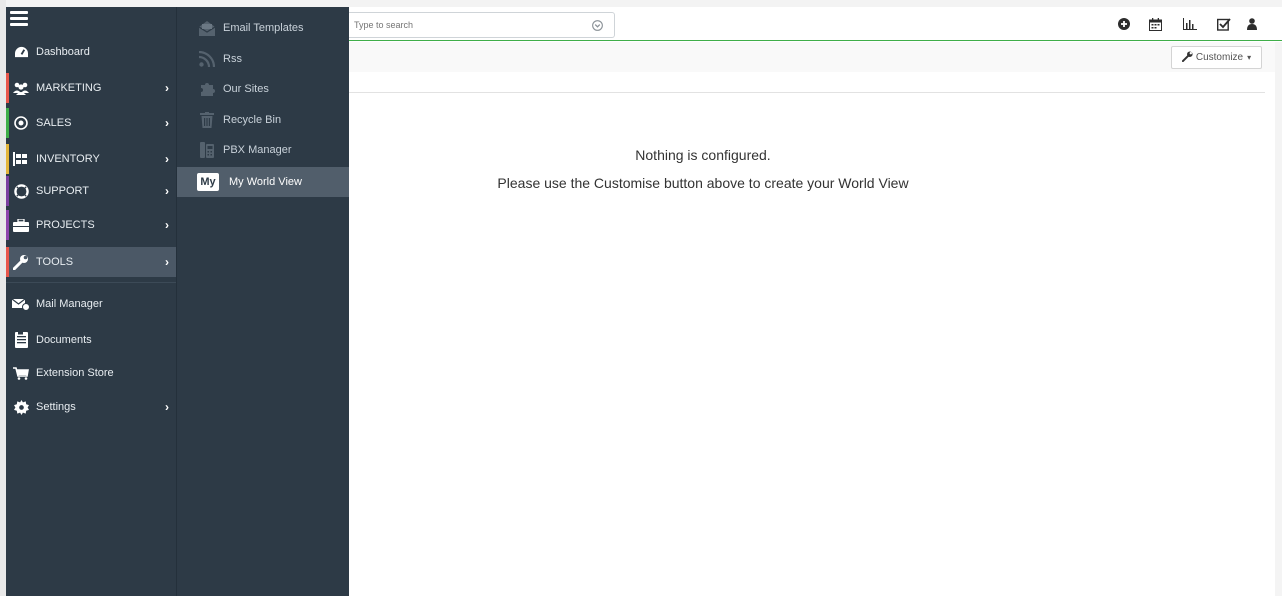 Image resolution: width=1282 pixels, height=596 pixels. Describe the element at coordinates (815, 40) in the screenshot. I see `header-divider` at that location.